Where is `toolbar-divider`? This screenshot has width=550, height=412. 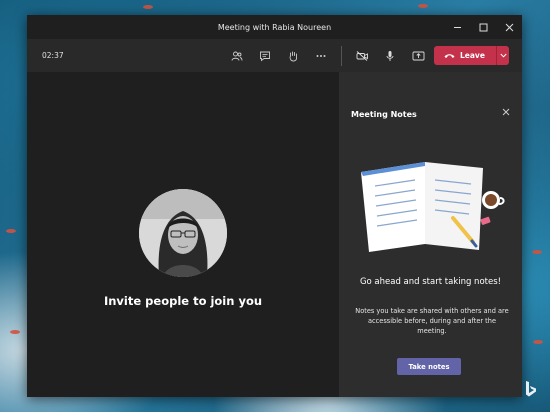
toolbar-divider is located at coordinates (341, 55).